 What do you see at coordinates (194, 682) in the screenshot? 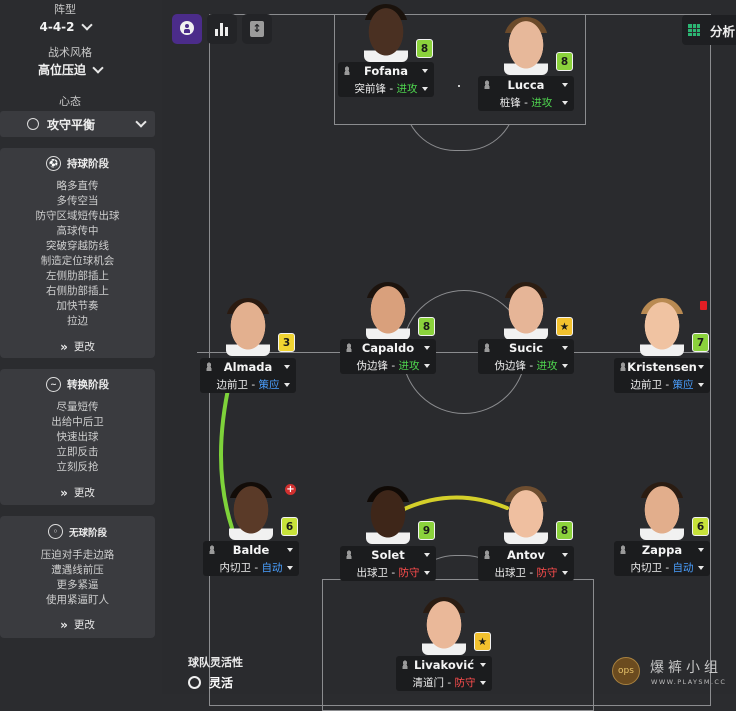
I see `fluidity-icon` at bounding box center [194, 682].